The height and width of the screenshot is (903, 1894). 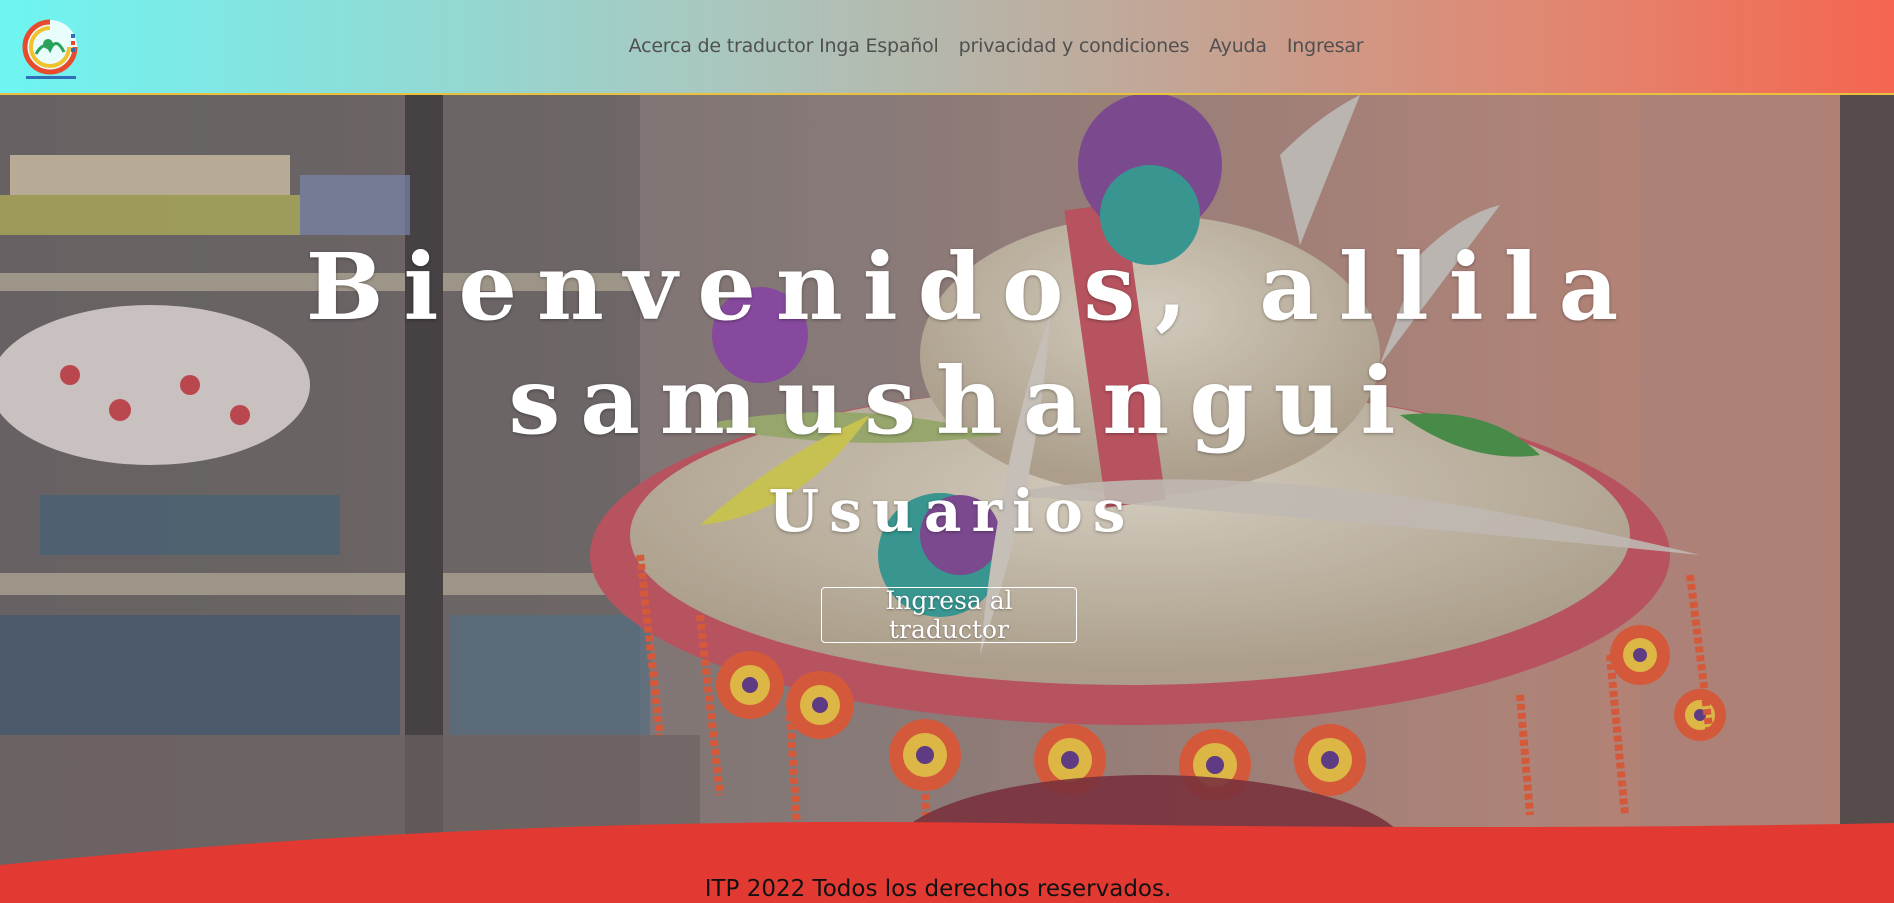 What do you see at coordinates (1074, 46) in the screenshot?
I see `nav-privacy: privacidad y condiciones` at bounding box center [1074, 46].